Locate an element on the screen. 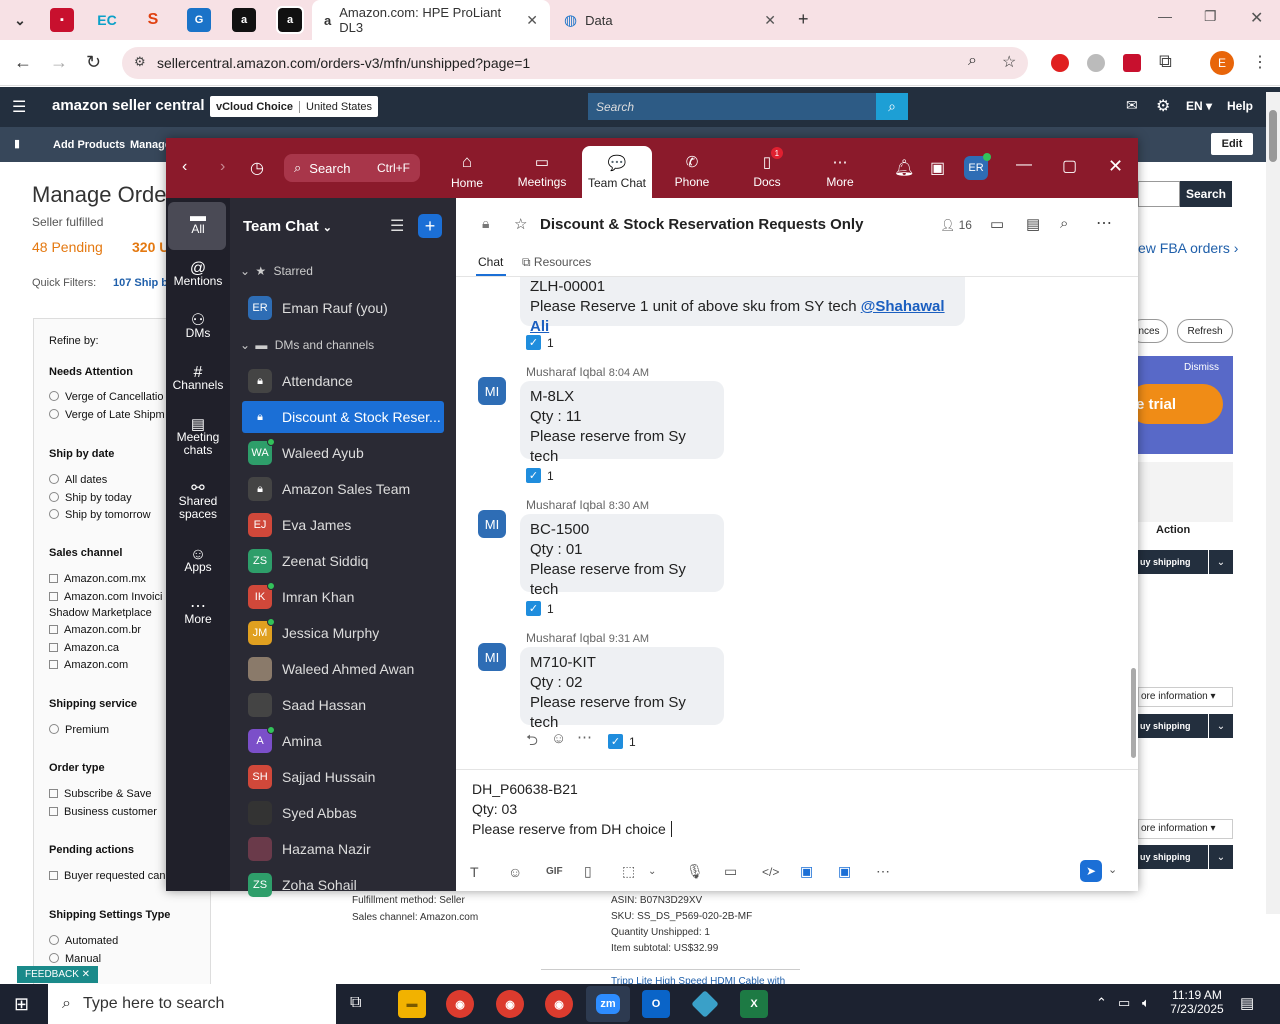 The image size is (1280, 1024). more-options-icon: ⋯ is located at coordinates (1104, 223).